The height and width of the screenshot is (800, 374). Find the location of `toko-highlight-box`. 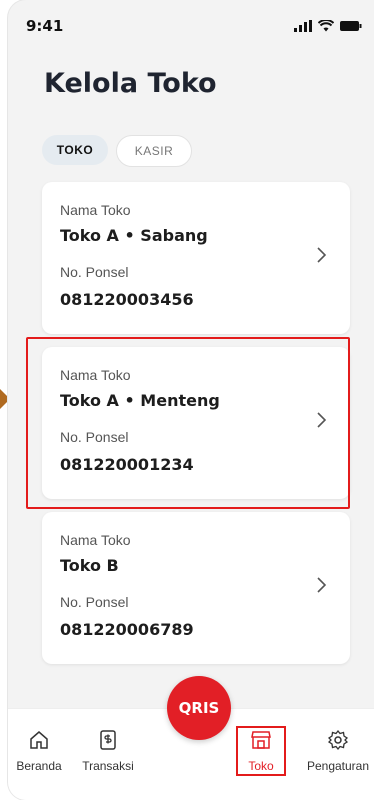

toko-highlight-box is located at coordinates (261, 751).